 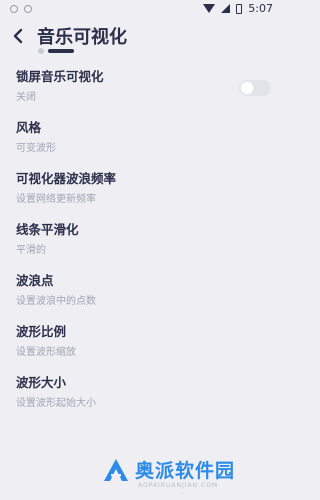 I want to click on setting-value: 设置波浪中的点数, so click(x=56, y=301).